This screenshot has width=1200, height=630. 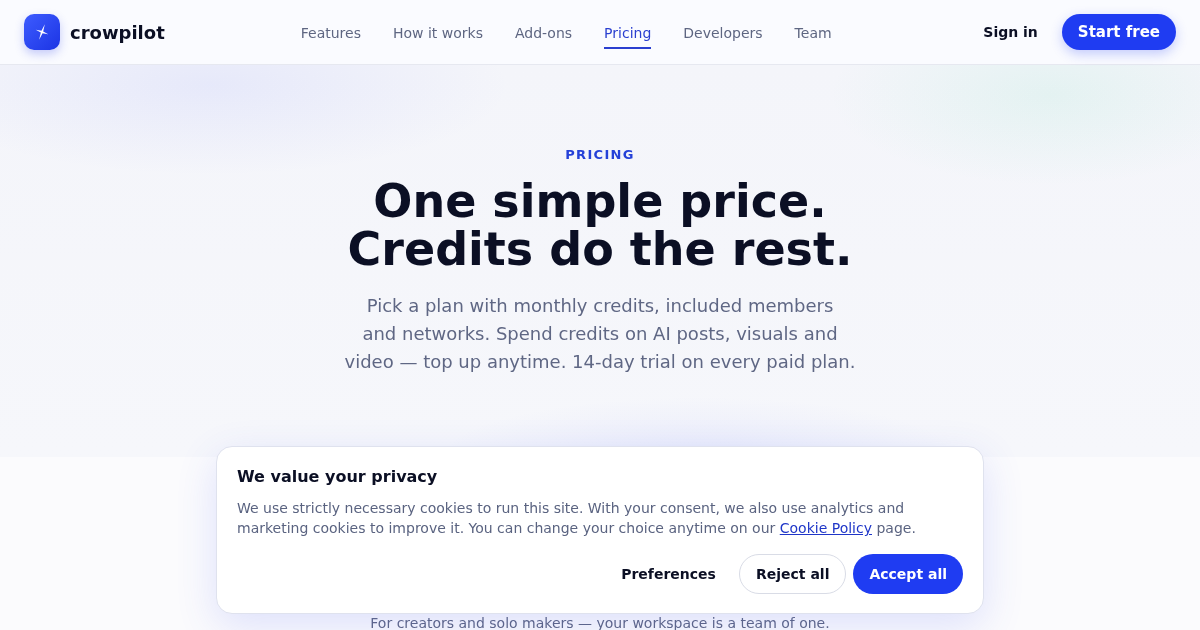 I want to click on cookie-policy-link: Cookie Policy, so click(x=825, y=528).